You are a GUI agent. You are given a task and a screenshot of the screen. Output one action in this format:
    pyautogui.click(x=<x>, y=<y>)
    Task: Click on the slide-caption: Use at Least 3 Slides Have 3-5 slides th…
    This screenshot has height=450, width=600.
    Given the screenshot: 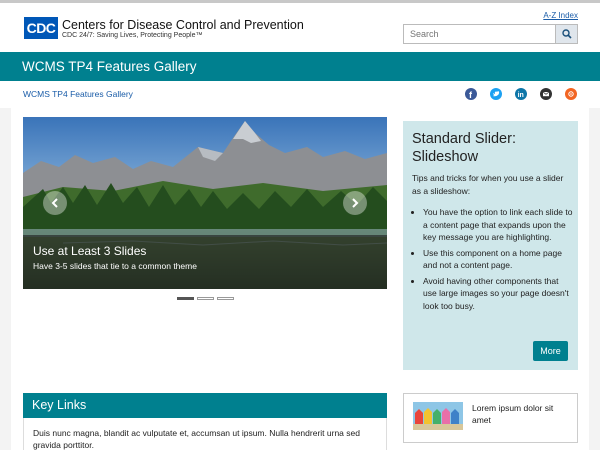 What is the action you would take?
    pyautogui.click(x=205, y=262)
    